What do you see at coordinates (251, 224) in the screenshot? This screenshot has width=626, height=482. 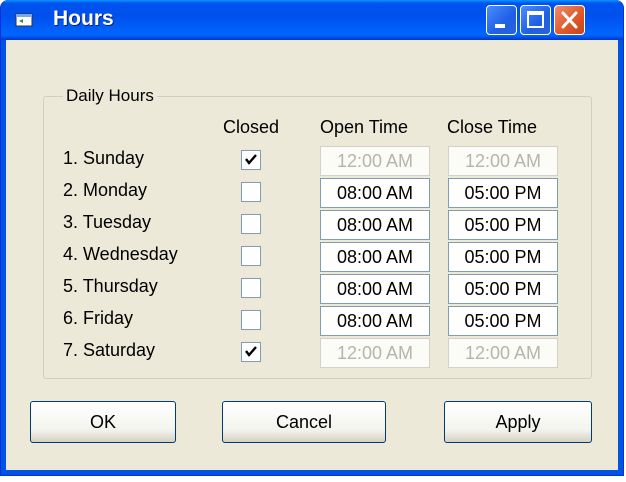 I see `closed-checkbox-tuesday` at bounding box center [251, 224].